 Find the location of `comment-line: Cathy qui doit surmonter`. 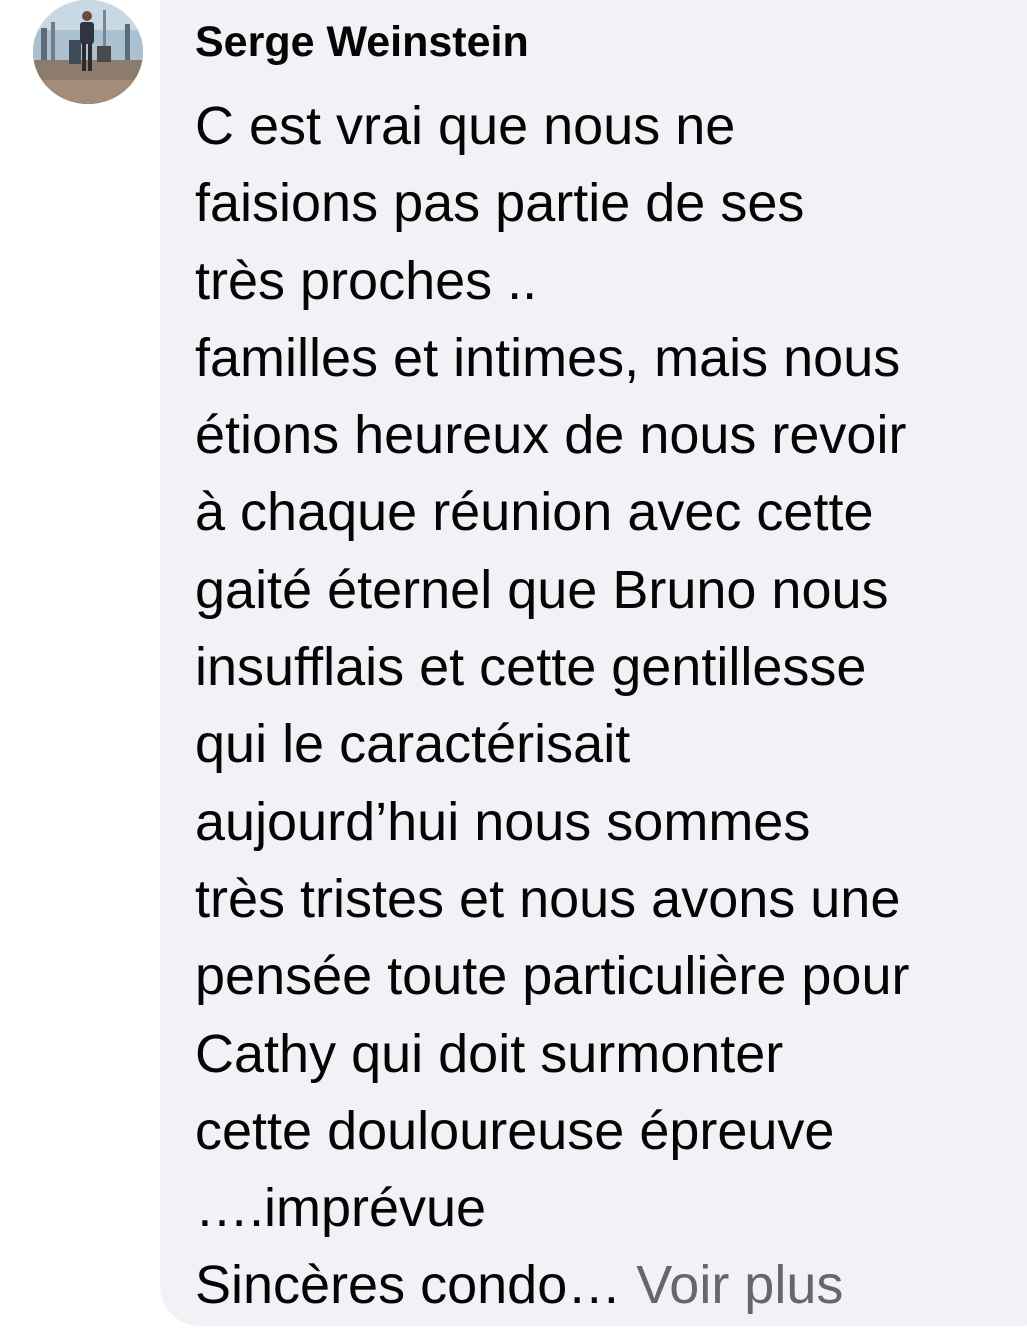

comment-line: Cathy qui doit surmonter is located at coordinates (489, 1053).